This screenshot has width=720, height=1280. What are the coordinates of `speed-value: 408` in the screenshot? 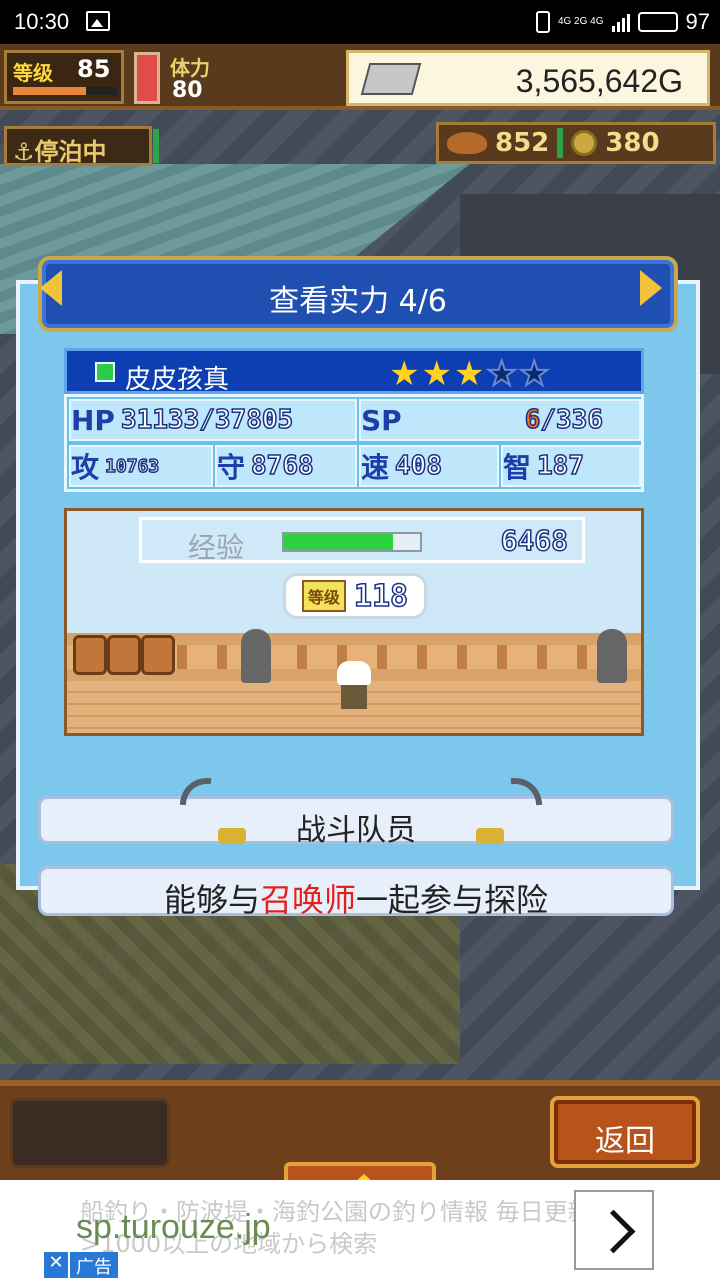 It's located at (418, 466).